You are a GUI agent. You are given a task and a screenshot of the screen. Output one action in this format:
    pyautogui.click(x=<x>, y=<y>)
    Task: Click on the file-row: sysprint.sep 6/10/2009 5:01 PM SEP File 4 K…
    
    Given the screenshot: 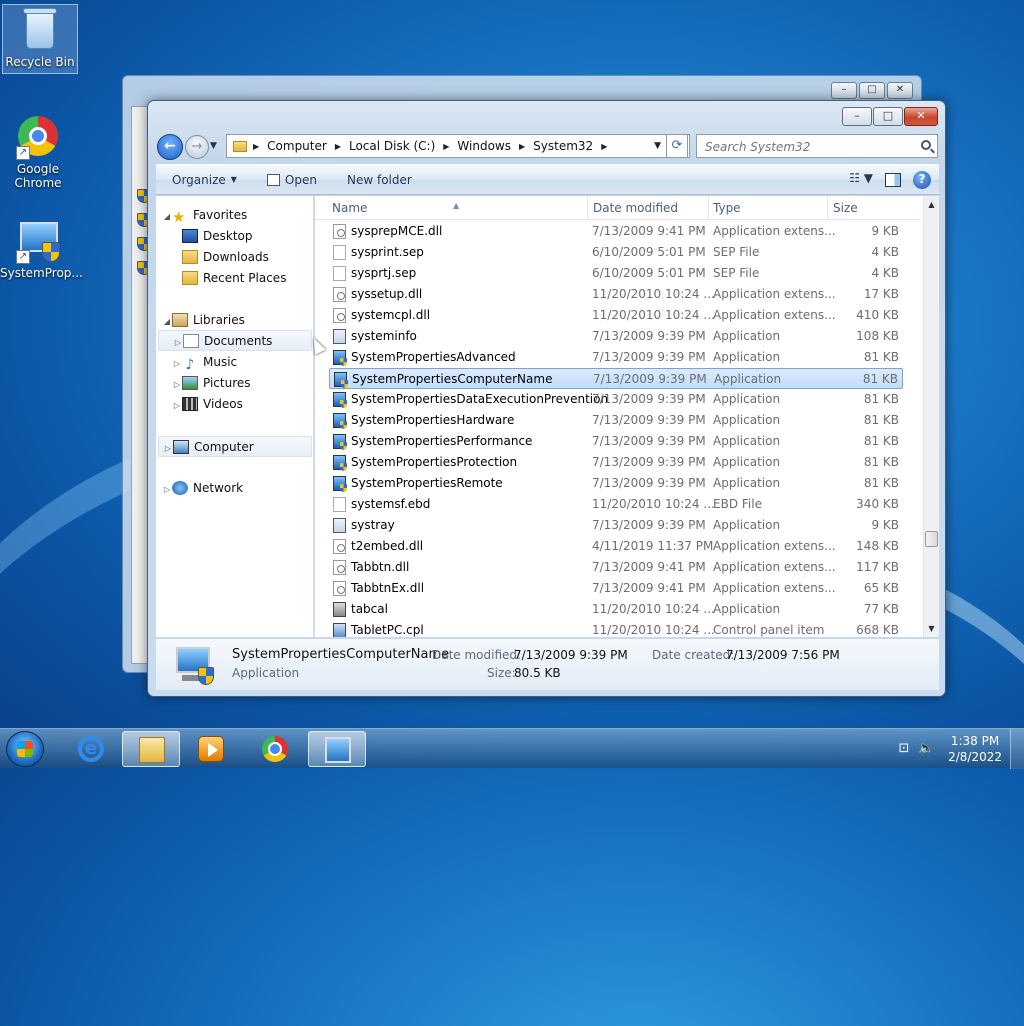 What is the action you would take?
    pyautogui.click(x=616, y=252)
    